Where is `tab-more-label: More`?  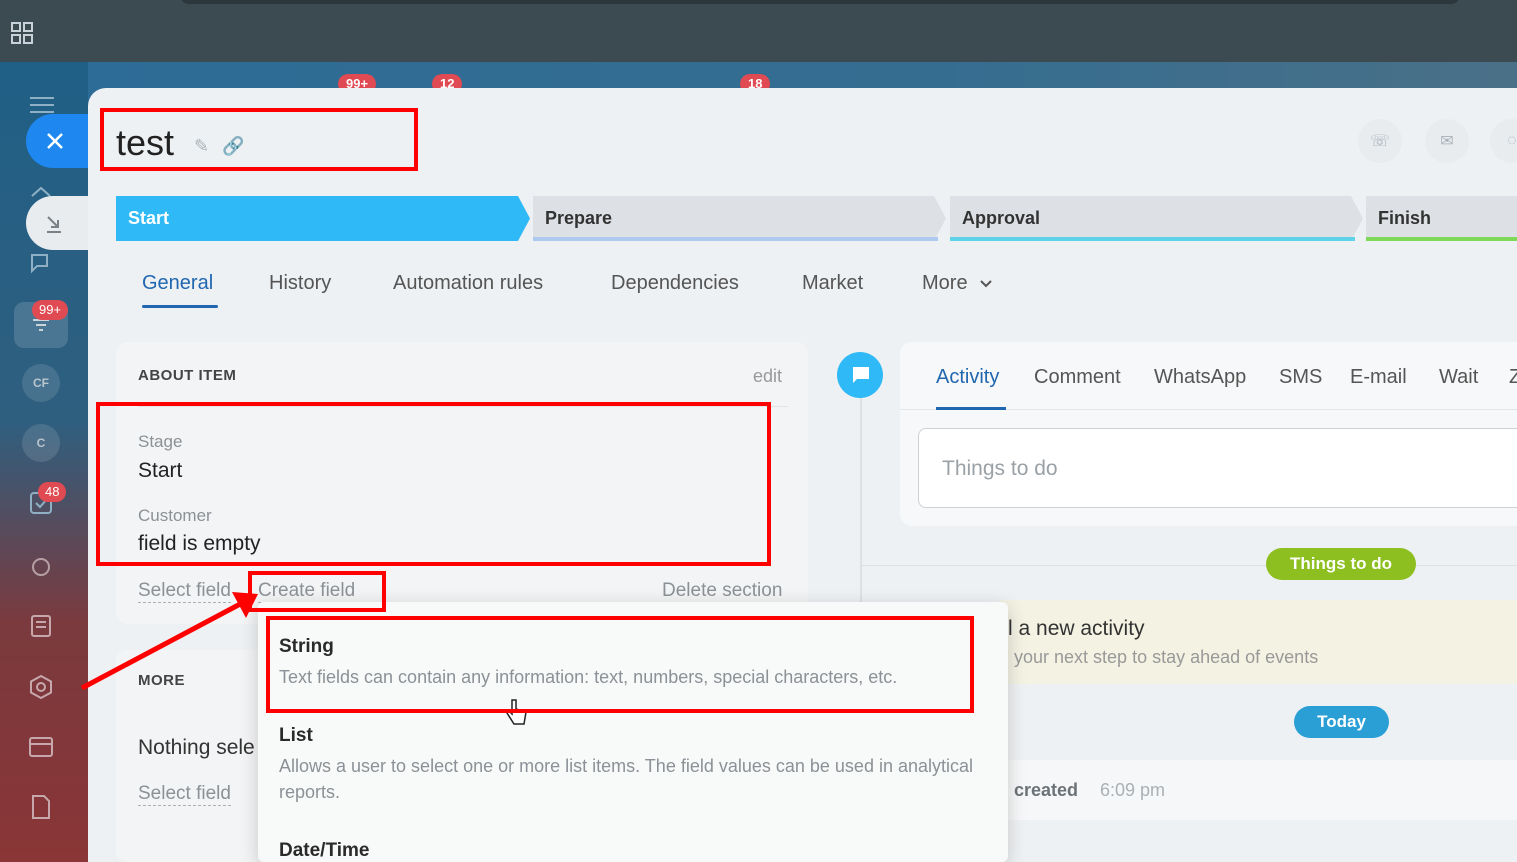 tab-more-label: More is located at coordinates (945, 283).